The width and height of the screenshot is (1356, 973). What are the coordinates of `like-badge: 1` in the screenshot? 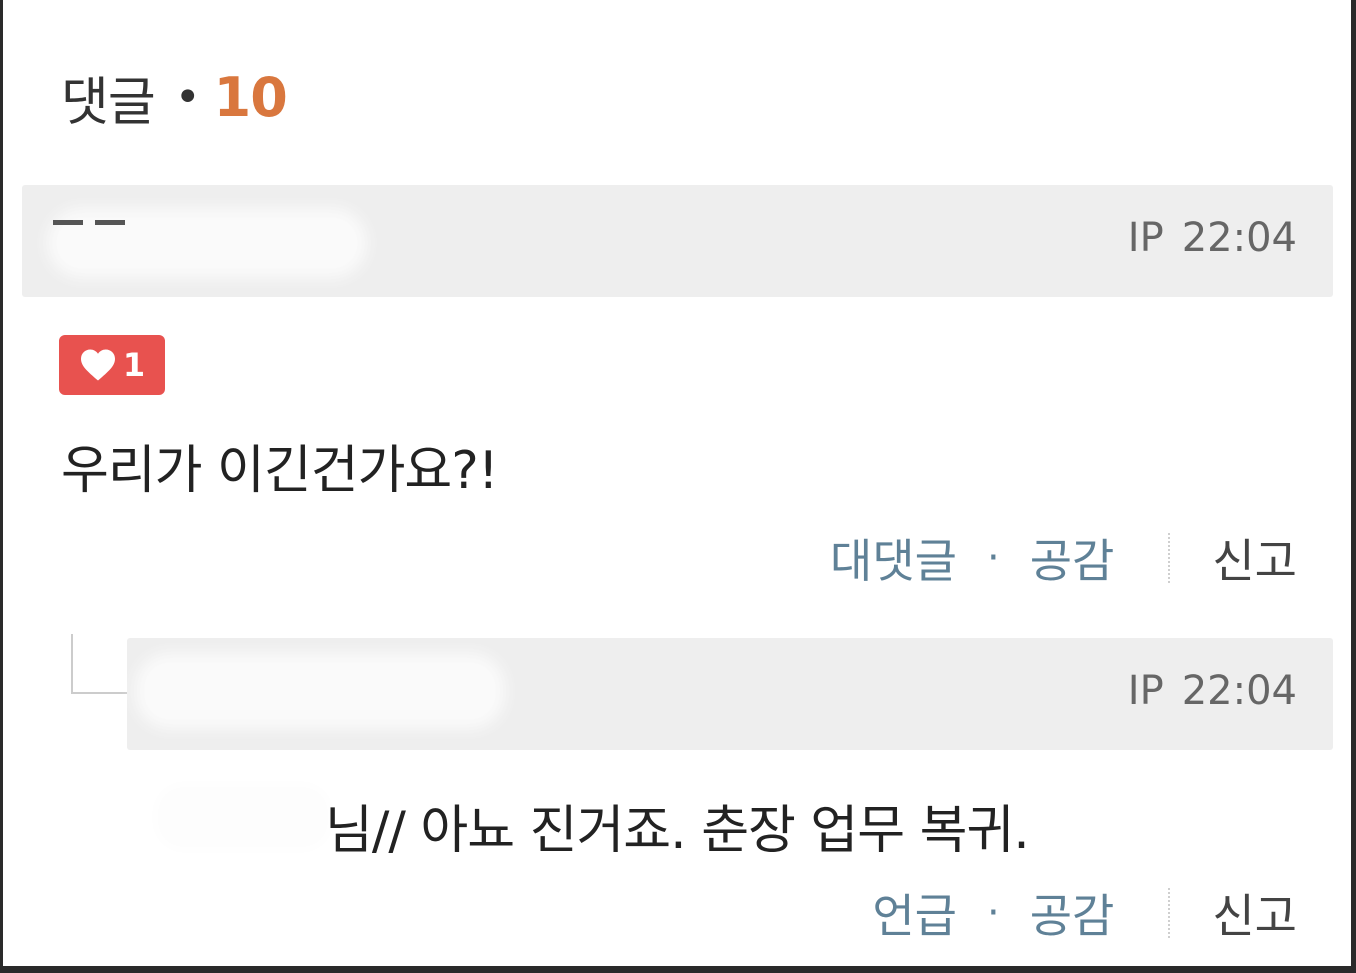 It's located at (112, 365).